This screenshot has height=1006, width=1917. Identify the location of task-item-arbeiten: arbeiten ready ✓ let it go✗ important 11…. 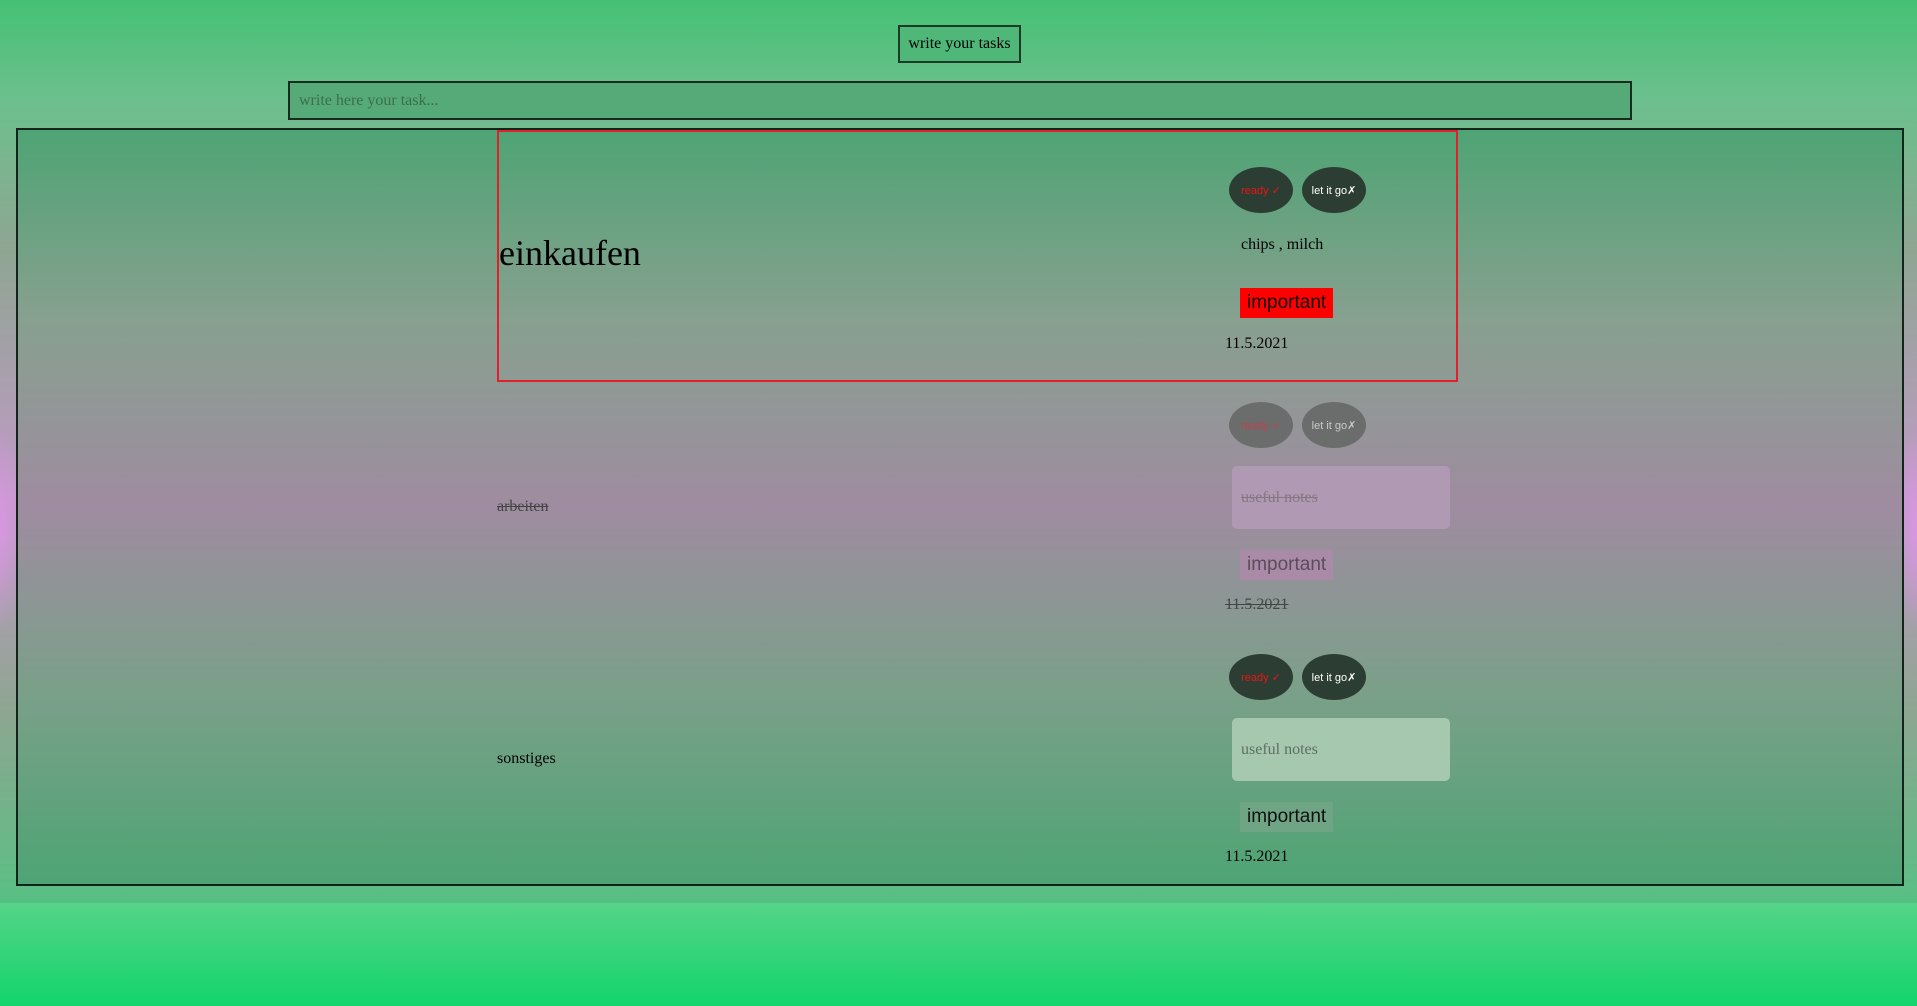
(977, 508).